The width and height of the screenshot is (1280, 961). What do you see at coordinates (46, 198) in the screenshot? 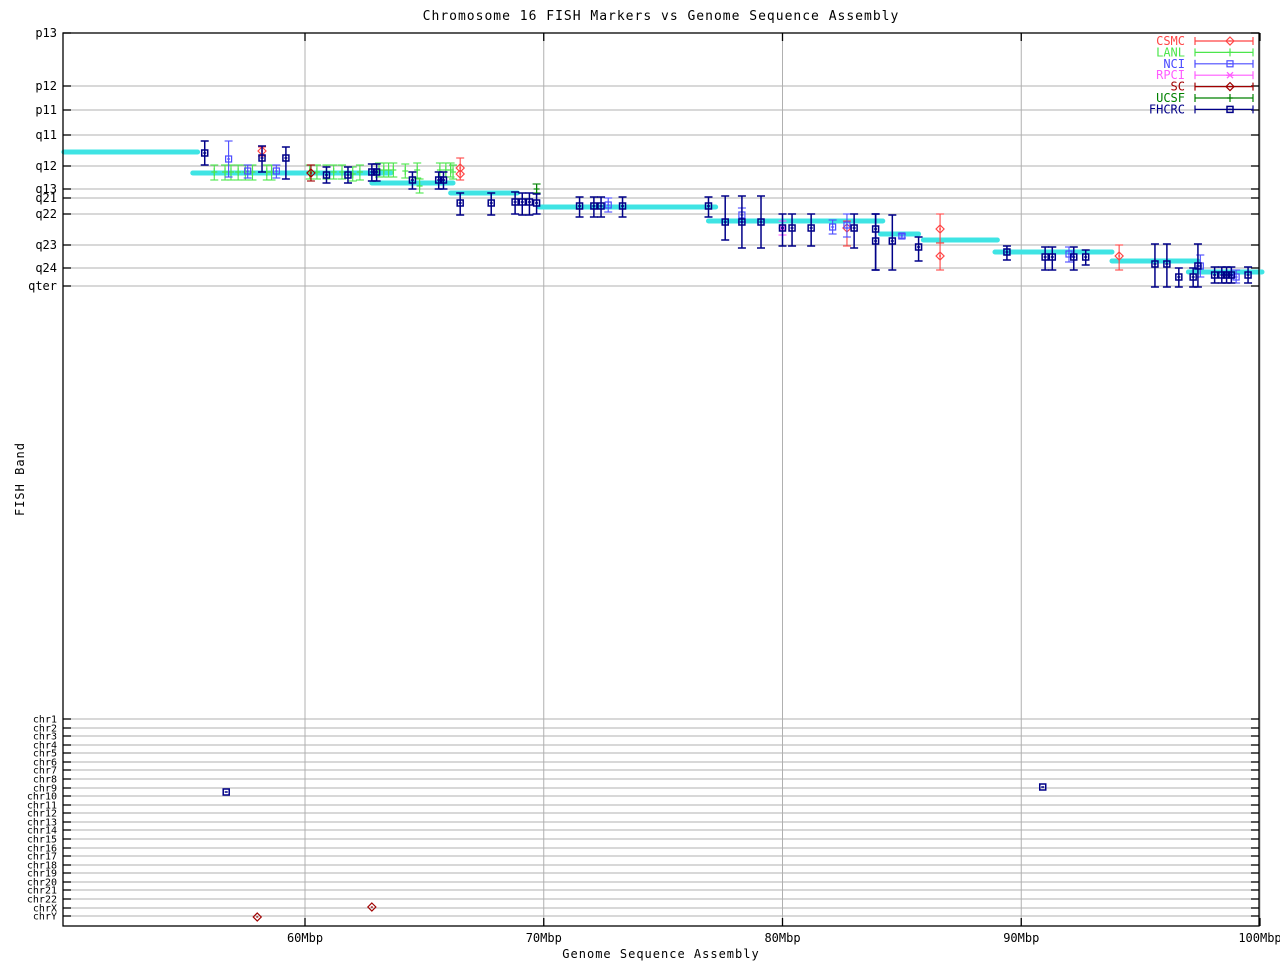
I see `svg-text: q21` at bounding box center [46, 198].